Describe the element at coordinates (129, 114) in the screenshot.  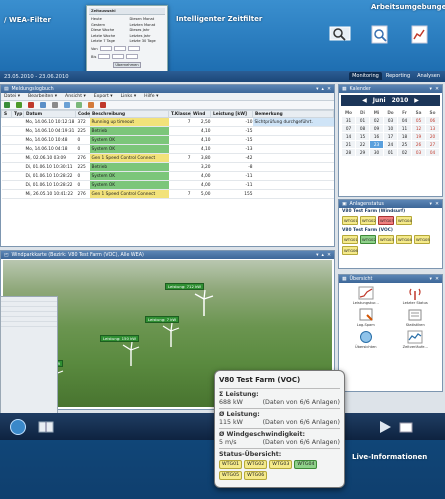
I see `col-beschreibung: Beschreibung` at that location.